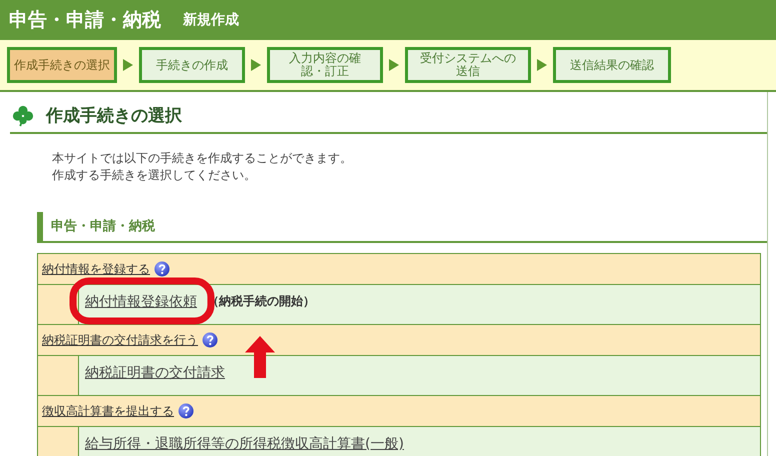 The image size is (776, 456). Describe the element at coordinates (244, 444) in the screenshot. I see `procedure-link: 給与所得・退職所得等の所得税徴収高計算書(一般)` at that location.